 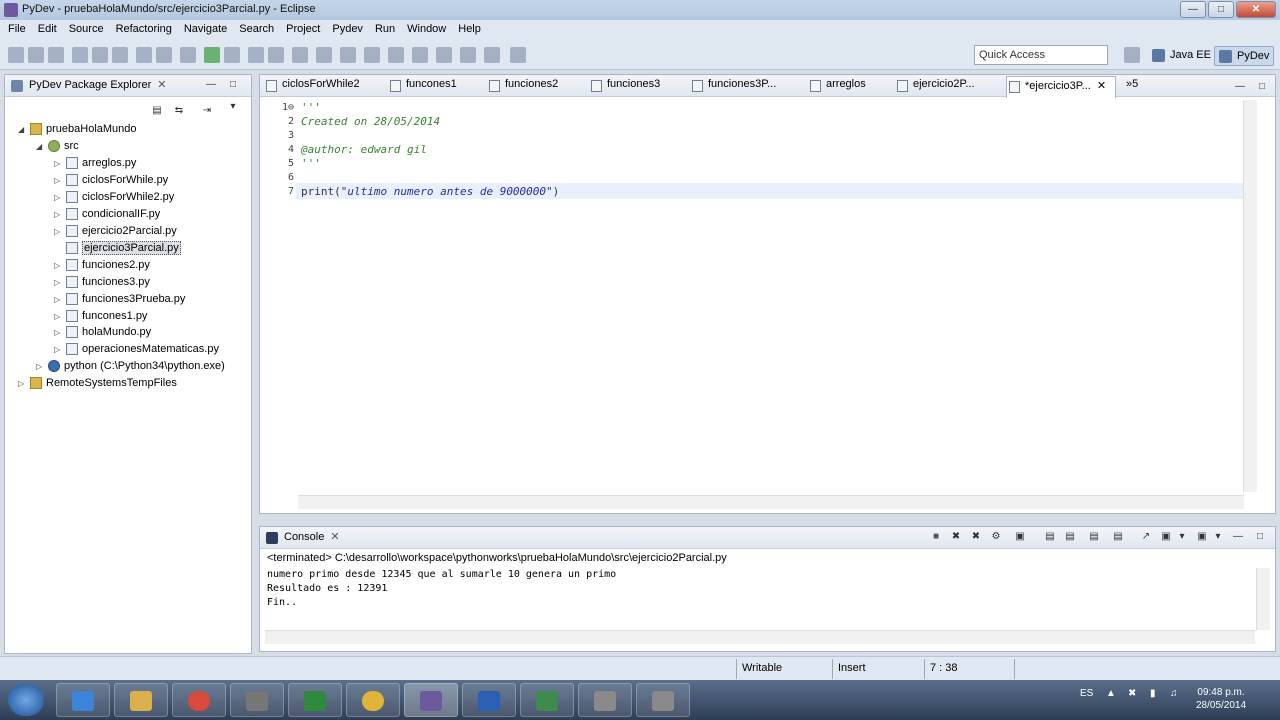 What do you see at coordinates (370, 121) in the screenshot?
I see `code-line: Created on 28/05/2014` at bounding box center [370, 121].